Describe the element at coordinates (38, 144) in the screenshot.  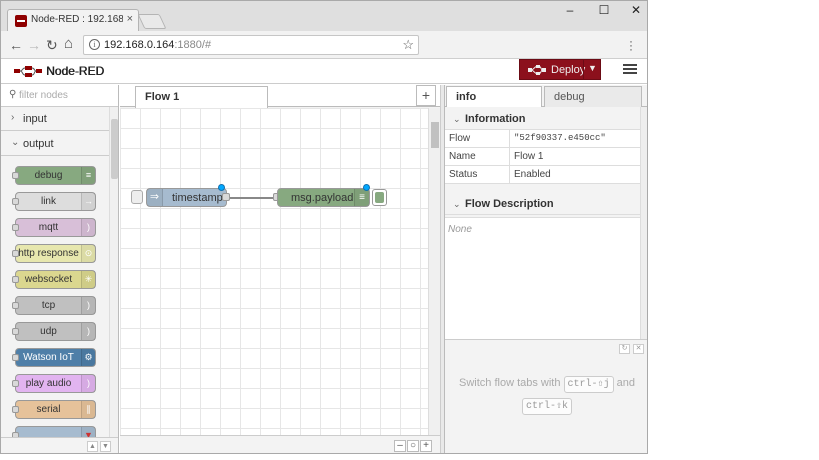
I see `category-label: output` at that location.